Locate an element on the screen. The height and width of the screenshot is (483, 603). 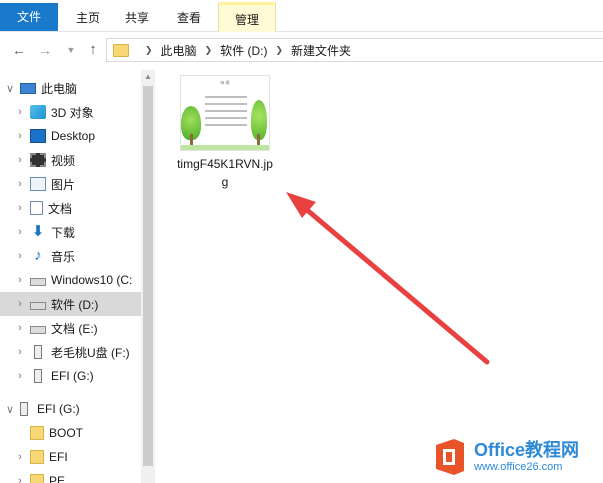
nav-item-documents: › 文档 is located at coordinates (70, 208).